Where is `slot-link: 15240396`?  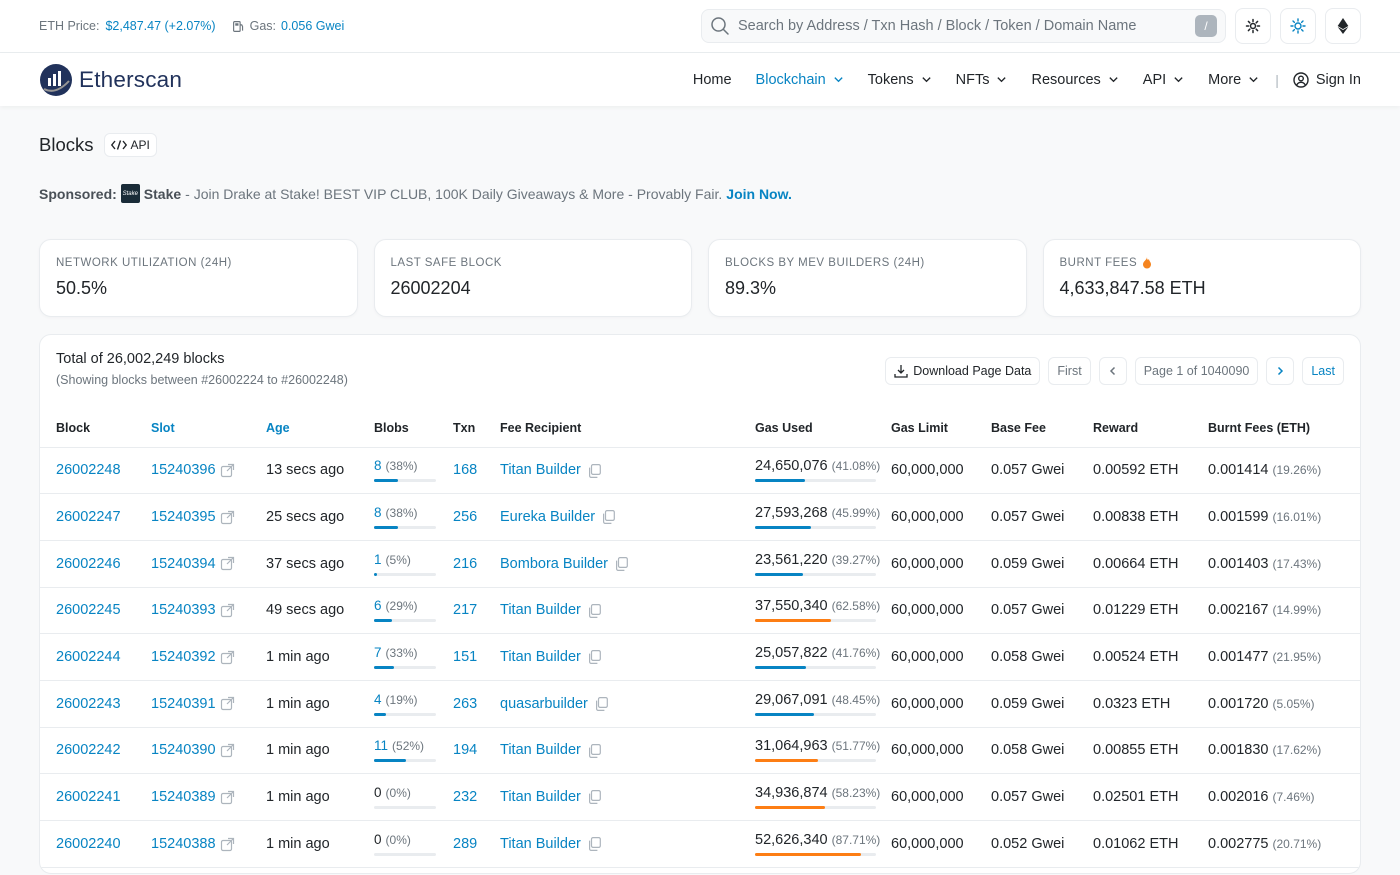
slot-link: 15240396 is located at coordinates (183, 470).